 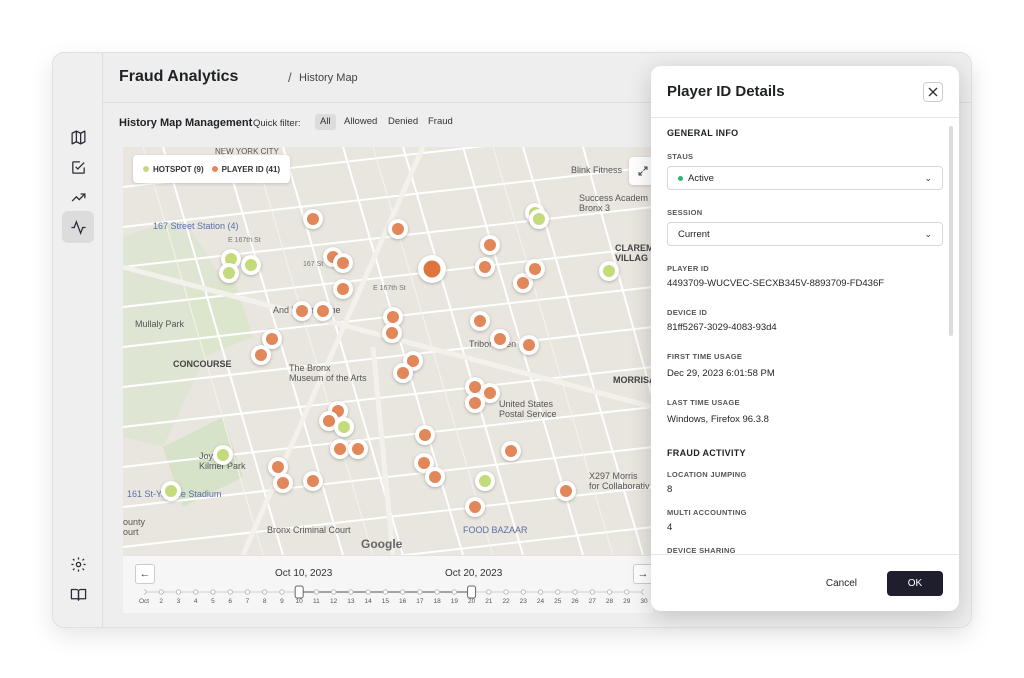 I want to click on status-select: Active ⌄, so click(x=805, y=178).